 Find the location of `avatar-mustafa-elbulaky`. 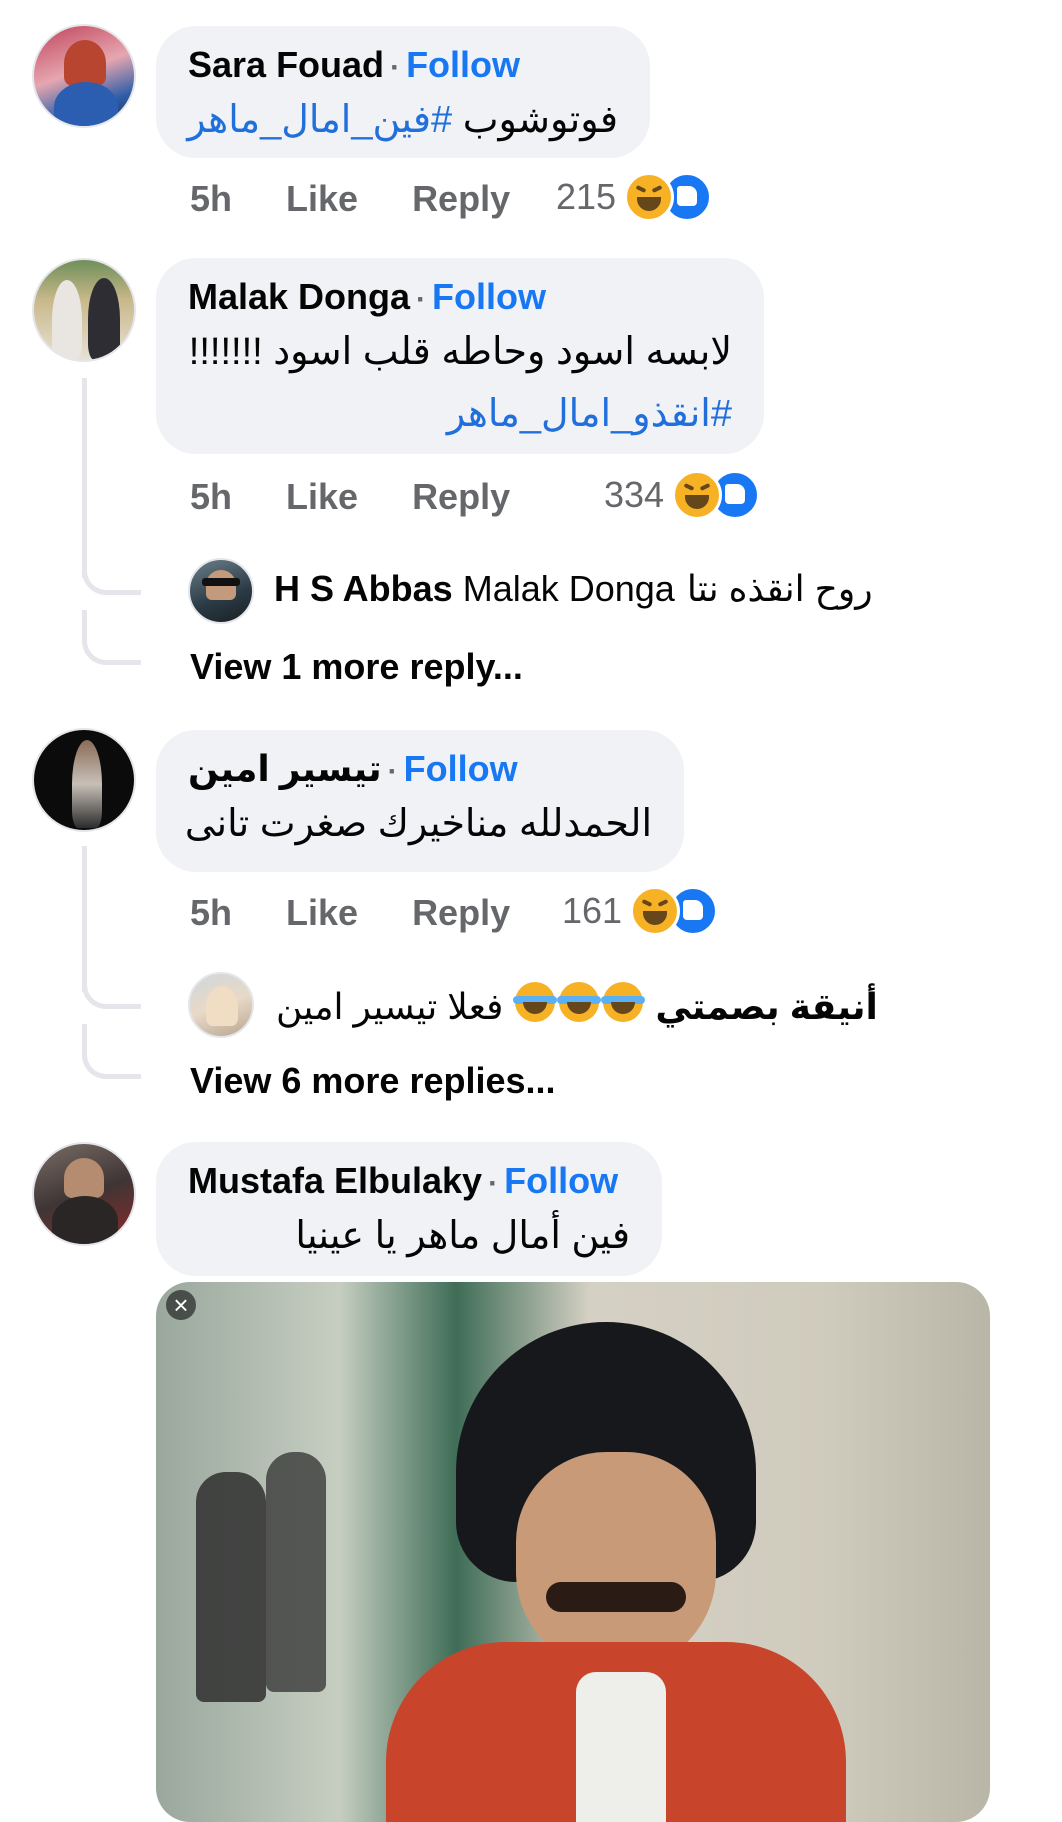

avatar-mustafa-elbulaky is located at coordinates (84, 1194).